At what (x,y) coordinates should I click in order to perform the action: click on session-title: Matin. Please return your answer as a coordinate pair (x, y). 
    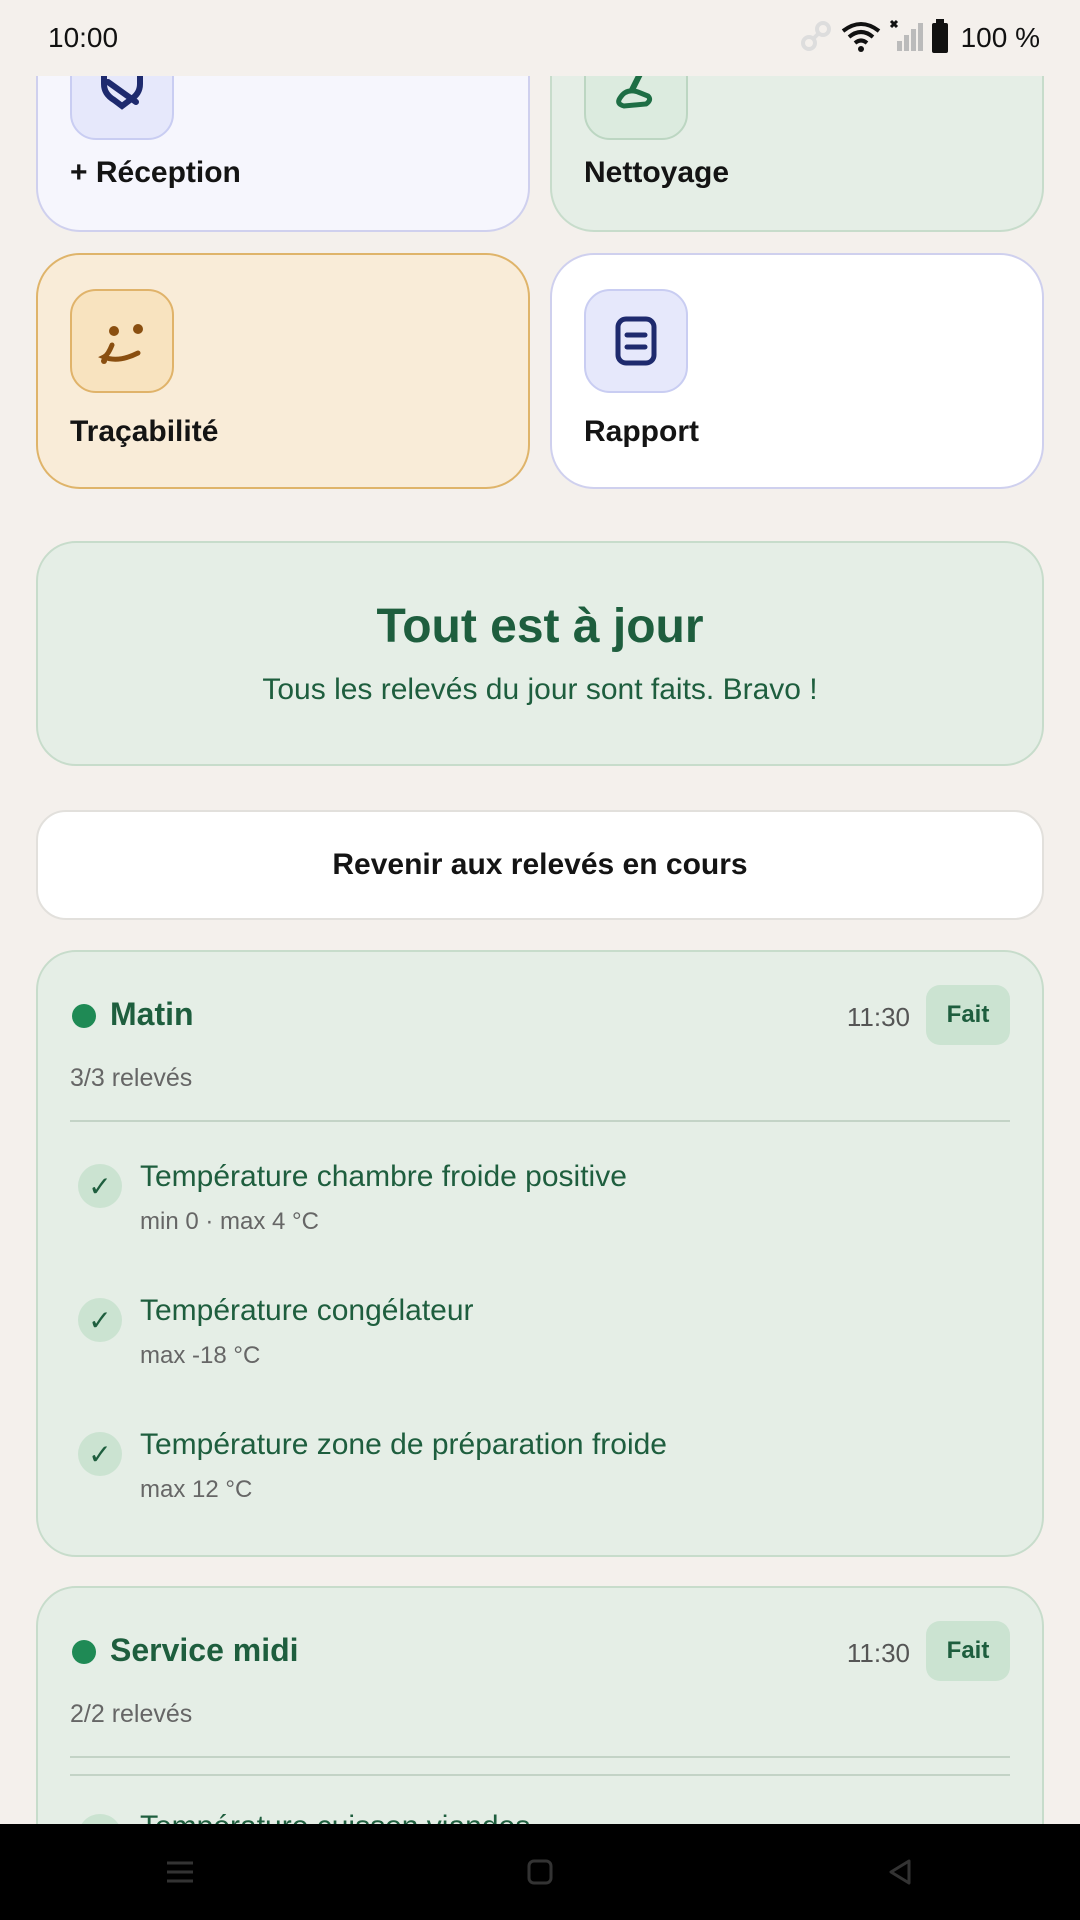
    Looking at the image, I should click on (152, 1014).